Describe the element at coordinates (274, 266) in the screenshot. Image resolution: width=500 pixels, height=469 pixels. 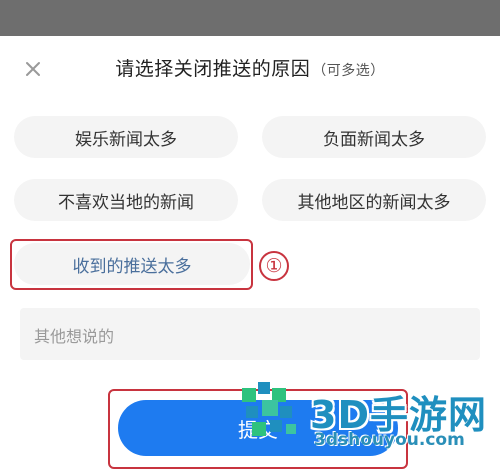
I see `step-marker: ①` at that location.